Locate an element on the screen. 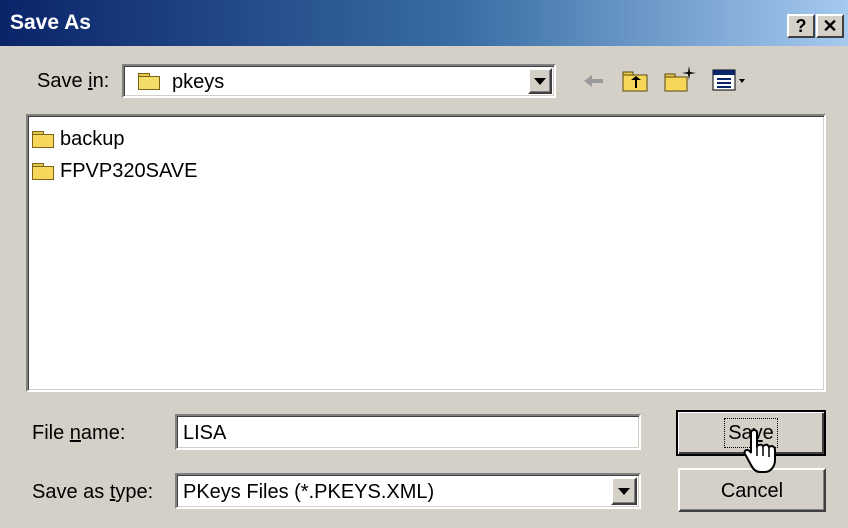 This screenshot has height=528, width=848. help-icon: ? is located at coordinates (801, 26).